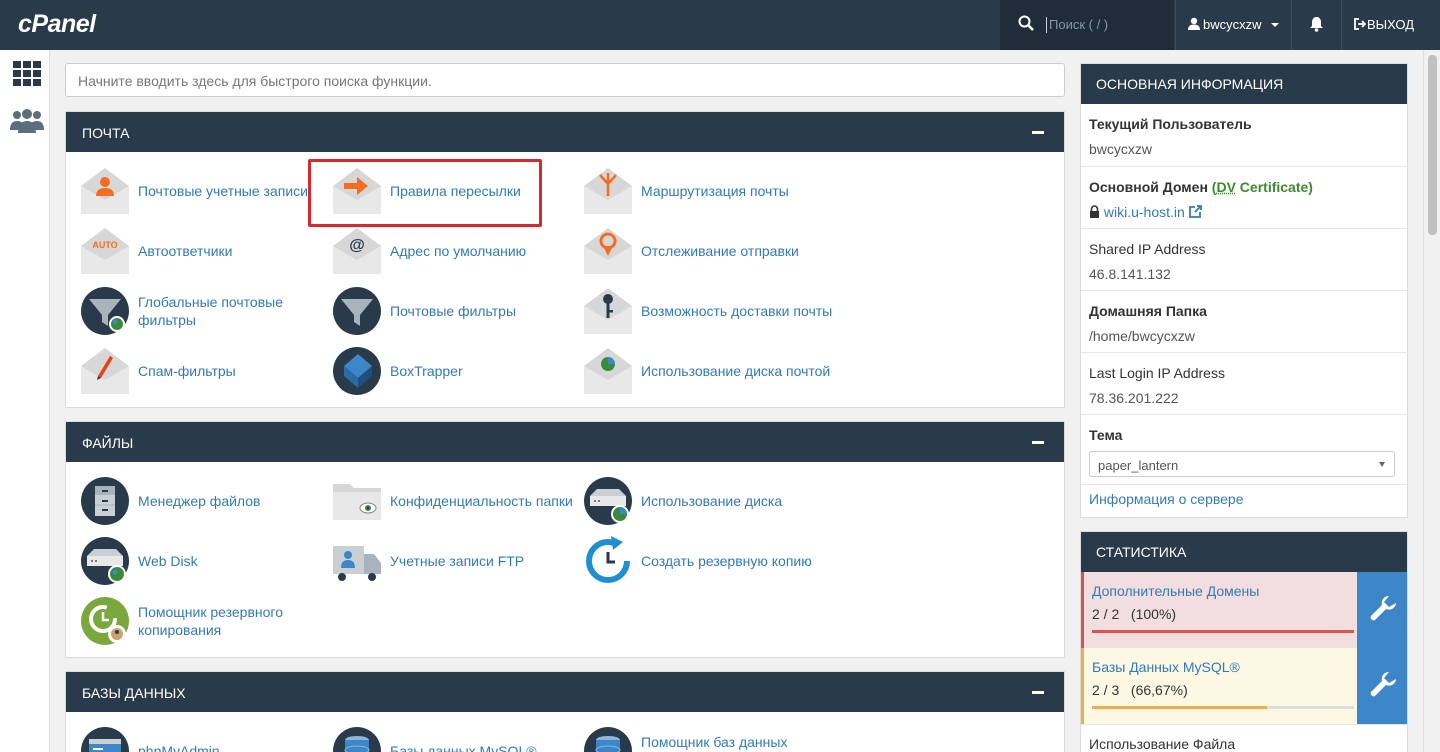 This screenshot has height=752, width=1440. I want to click on email-accounts: Почтовые учетные записи, so click(191, 192).